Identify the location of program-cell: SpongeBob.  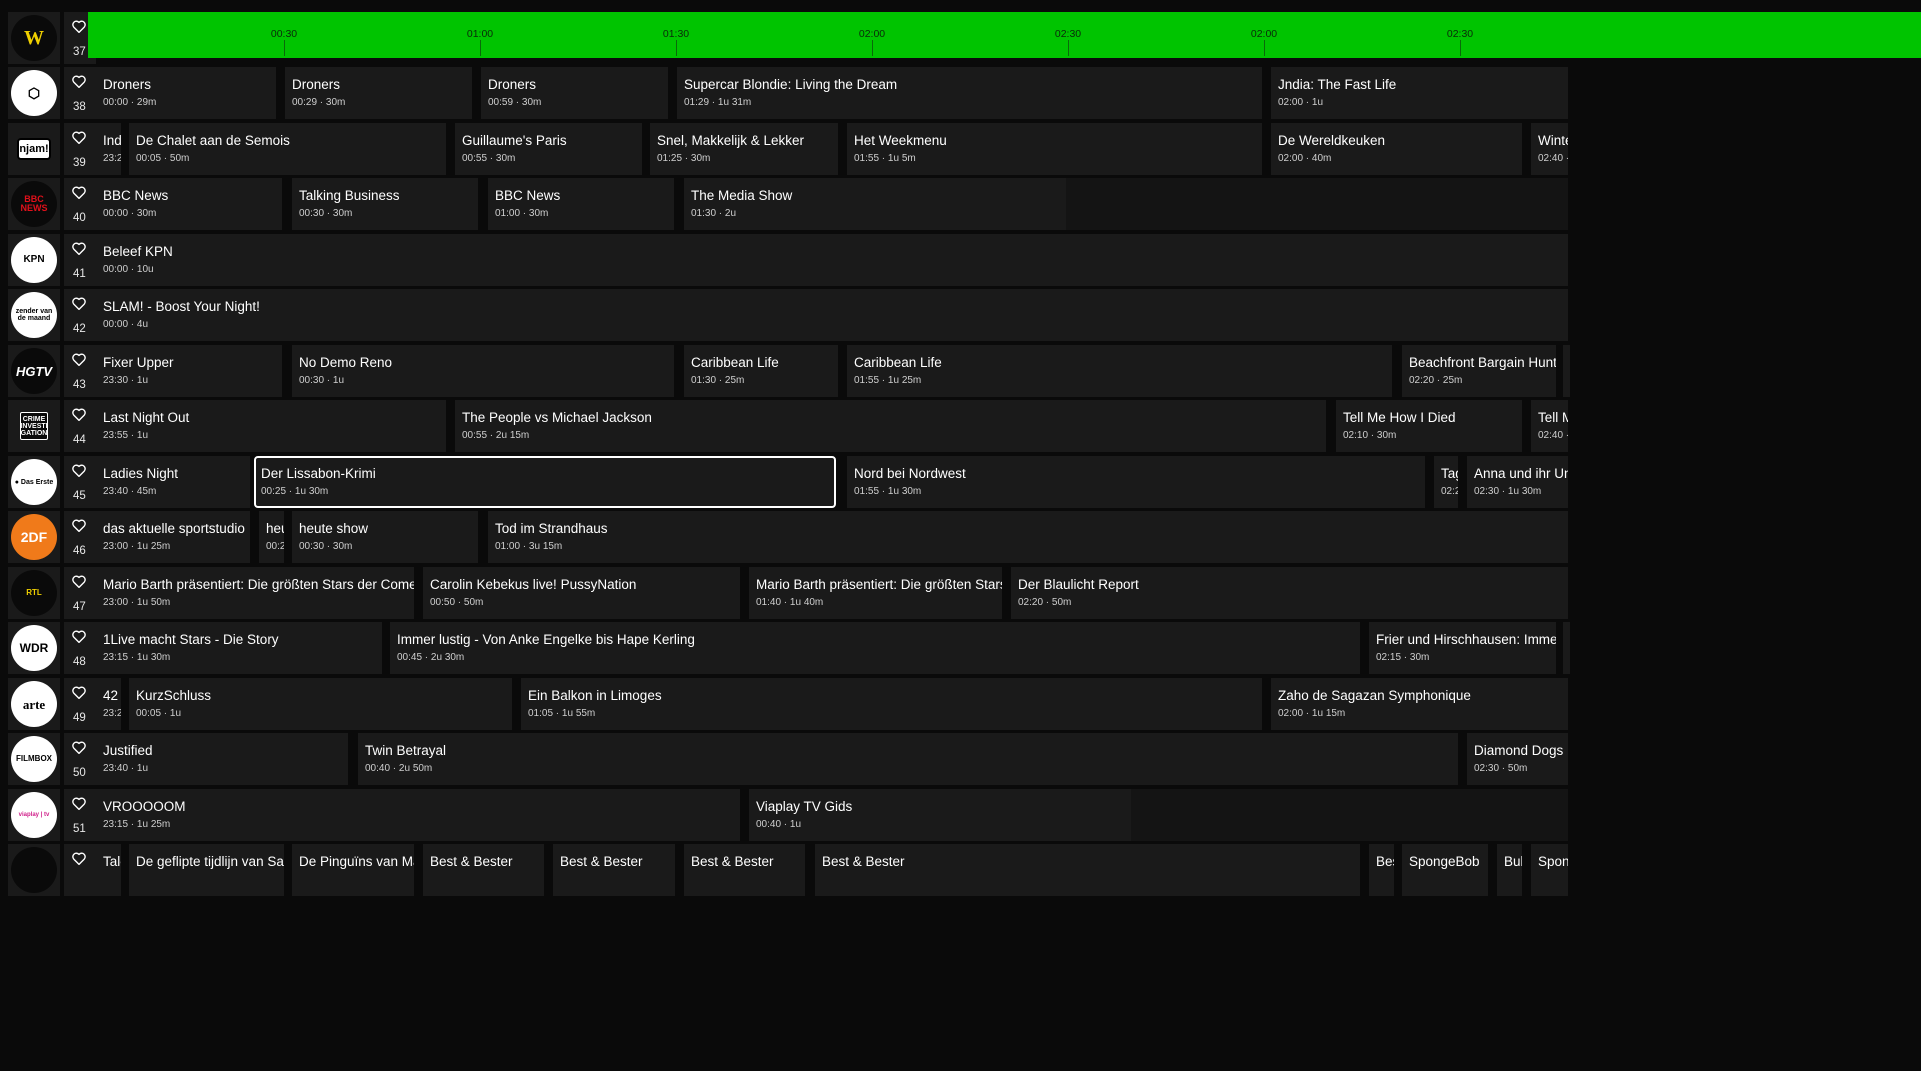
(1445, 870).